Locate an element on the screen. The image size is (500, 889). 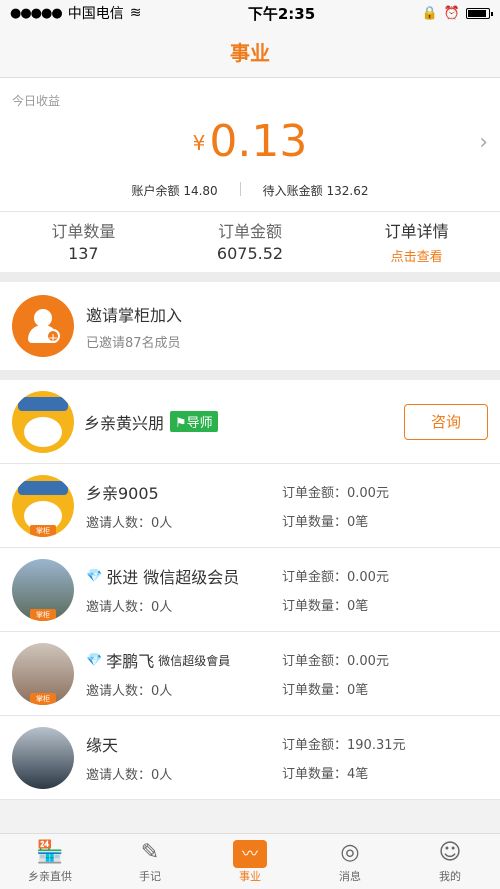
tab-business: 〰 事业 is located at coordinates (250, 861).